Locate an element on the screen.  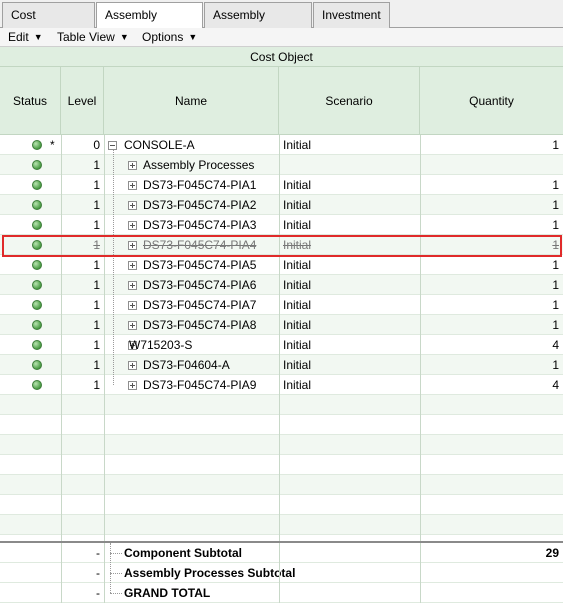
column-header-quantity-label: Quantity is located at coordinates (491, 100).